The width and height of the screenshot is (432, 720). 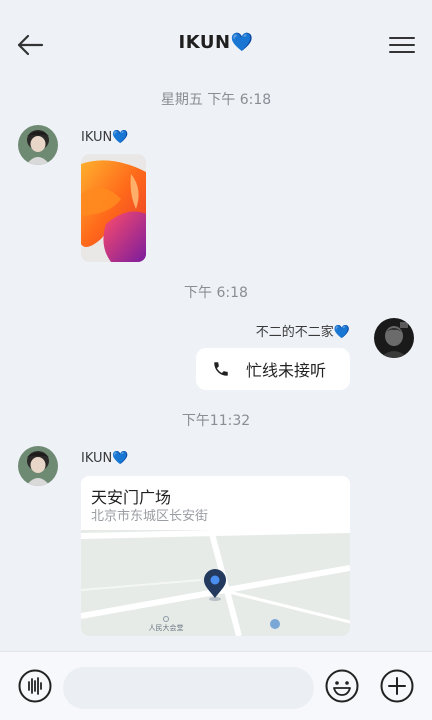 I want to click on chat-header: IKUN💙, so click(x=216, y=45).